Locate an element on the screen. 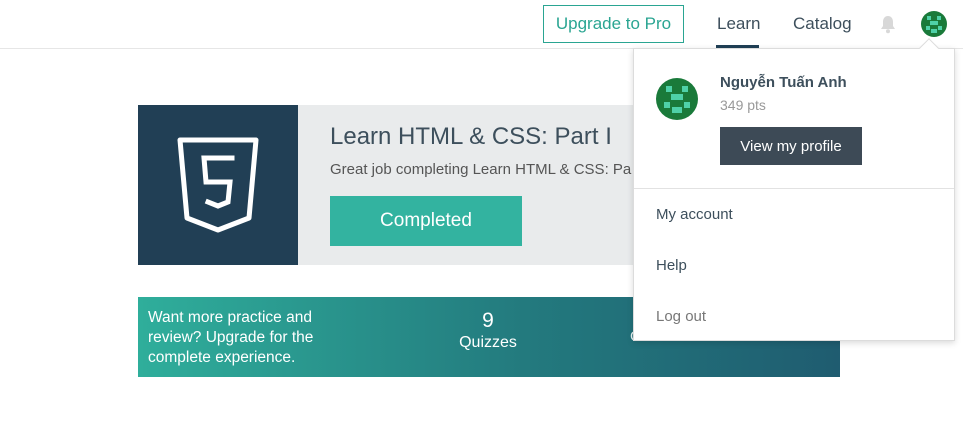  quizzes-count: 9 is located at coordinates (488, 320).